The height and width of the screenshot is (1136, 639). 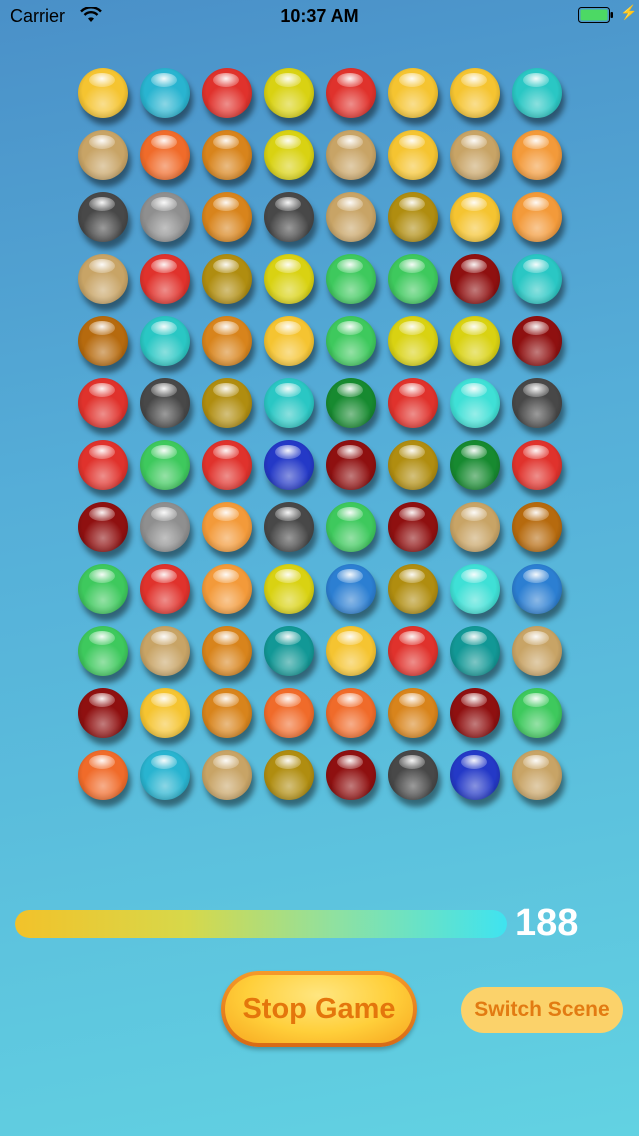 What do you see at coordinates (319, 1009) in the screenshot?
I see `stop-game-button: Stop Game` at bounding box center [319, 1009].